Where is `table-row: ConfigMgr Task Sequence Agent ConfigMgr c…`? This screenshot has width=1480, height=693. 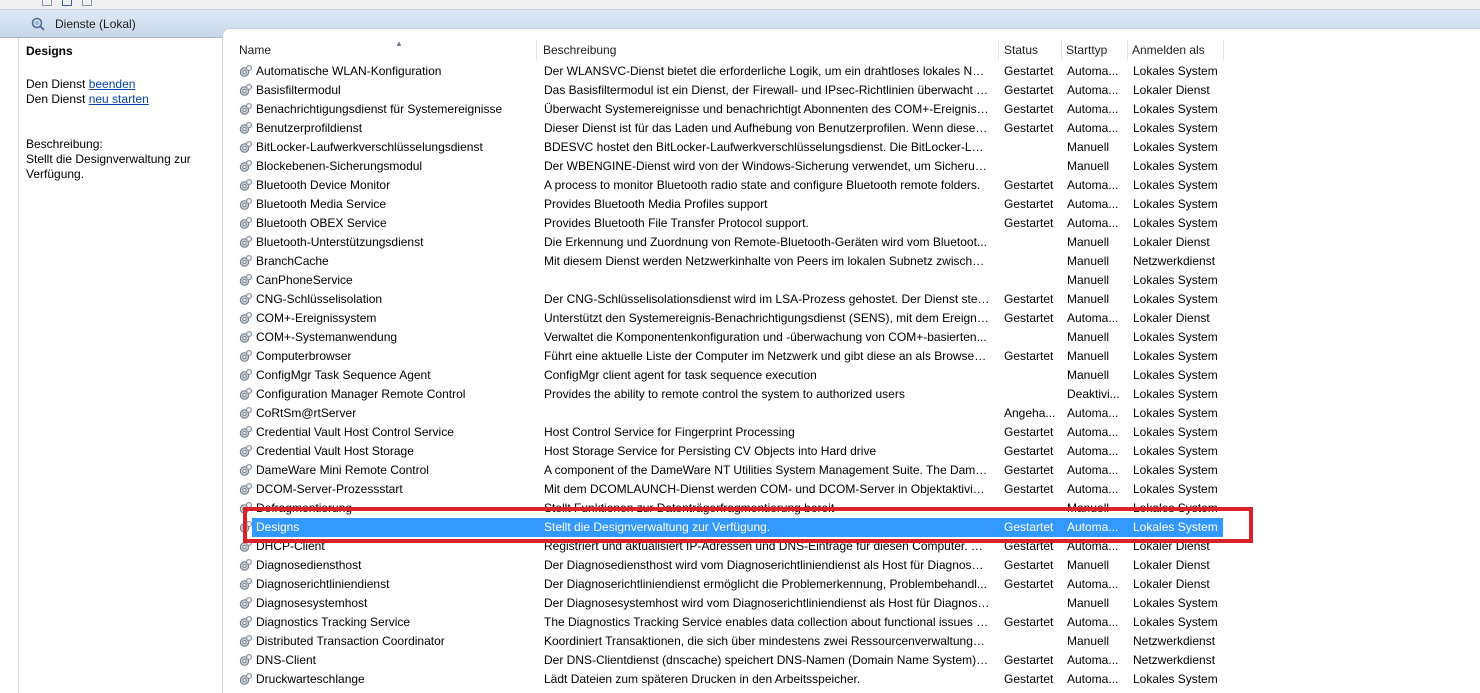
table-row: ConfigMgr Task Sequence Agent ConfigMgr c… is located at coordinates (857, 375).